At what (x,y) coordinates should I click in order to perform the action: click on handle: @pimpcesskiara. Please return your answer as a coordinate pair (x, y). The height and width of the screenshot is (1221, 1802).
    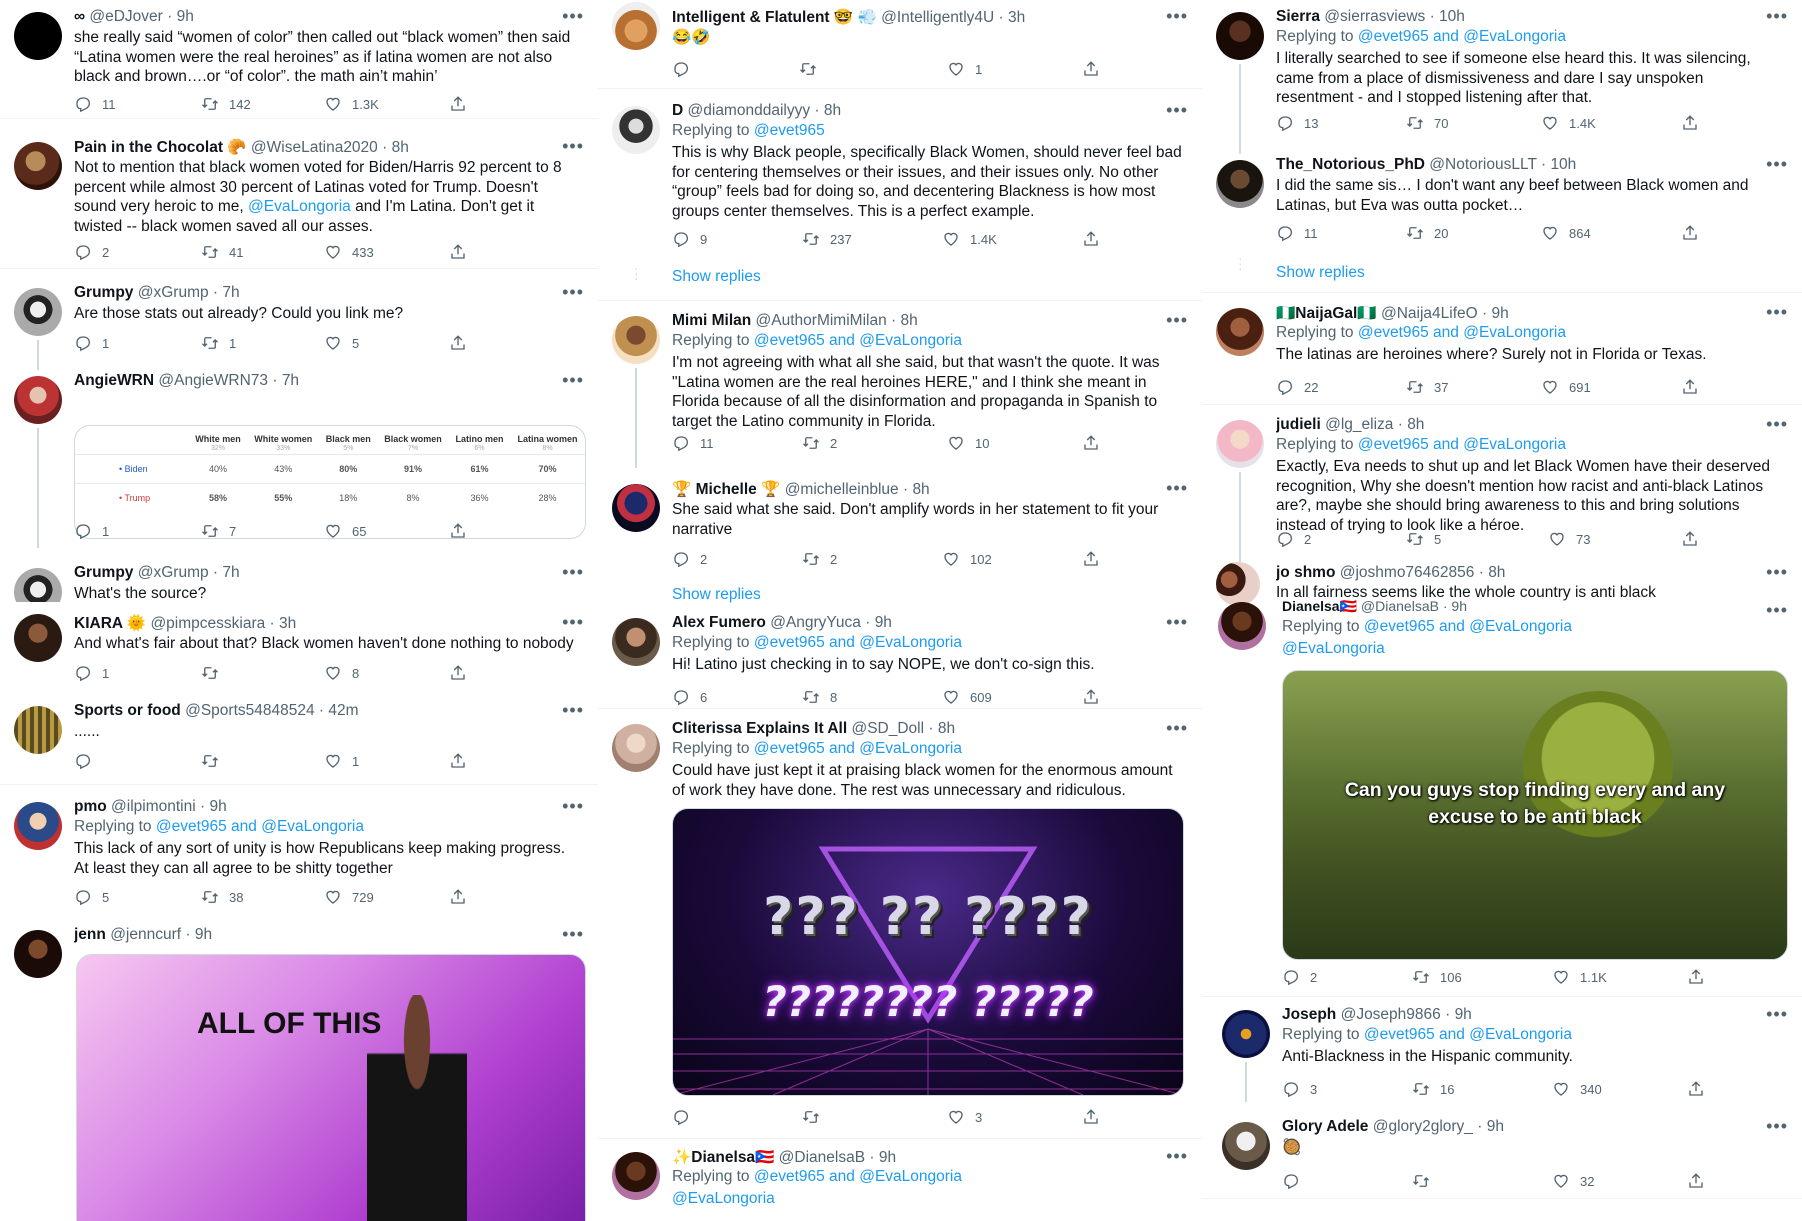
    Looking at the image, I should click on (207, 623).